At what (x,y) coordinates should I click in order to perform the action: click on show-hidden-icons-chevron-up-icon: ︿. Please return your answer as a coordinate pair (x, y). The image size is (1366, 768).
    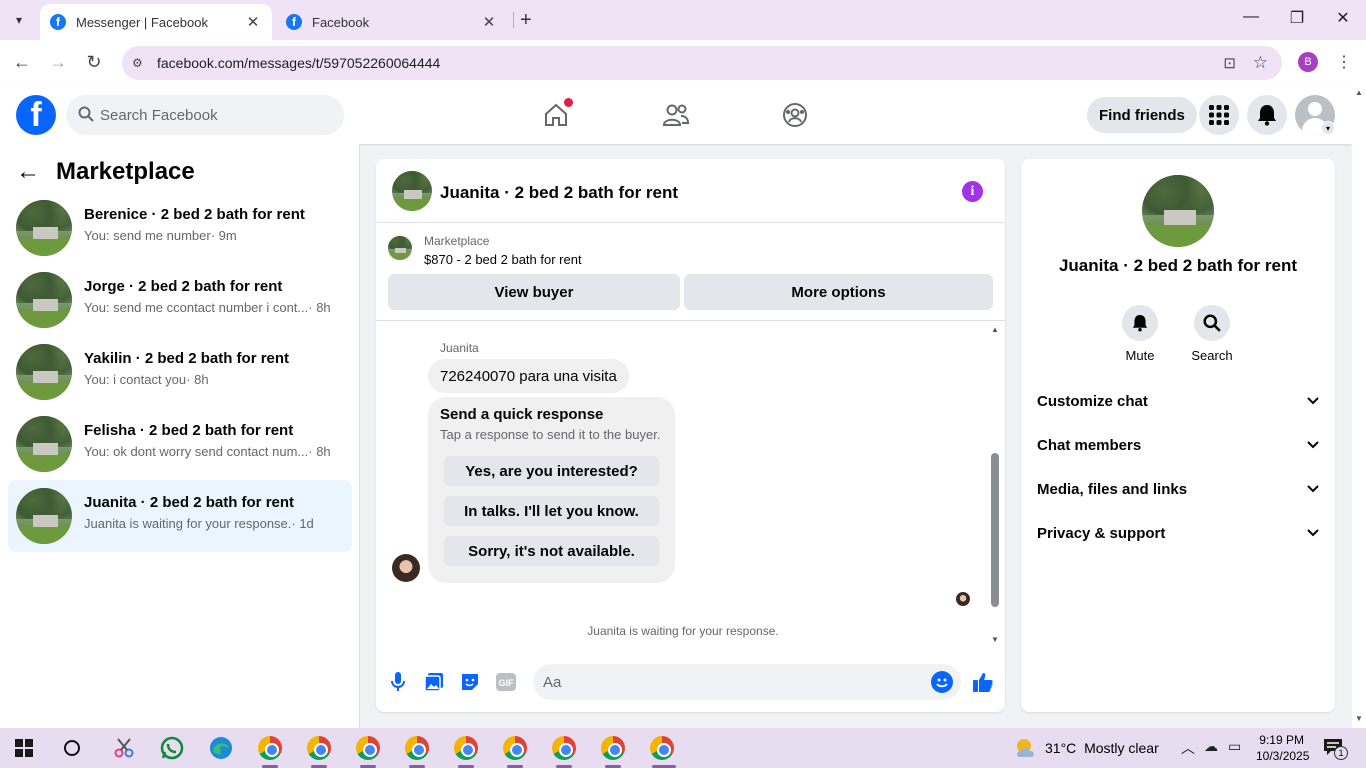
    Looking at the image, I should click on (1188, 748).